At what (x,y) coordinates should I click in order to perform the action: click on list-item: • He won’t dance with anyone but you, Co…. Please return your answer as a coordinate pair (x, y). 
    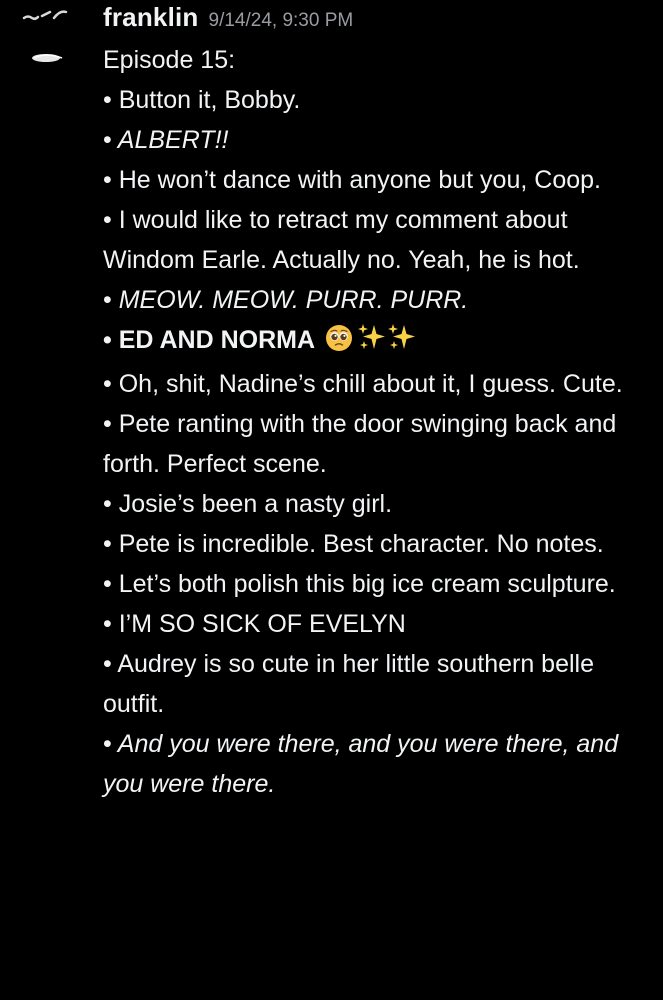
    Looking at the image, I should click on (352, 180).